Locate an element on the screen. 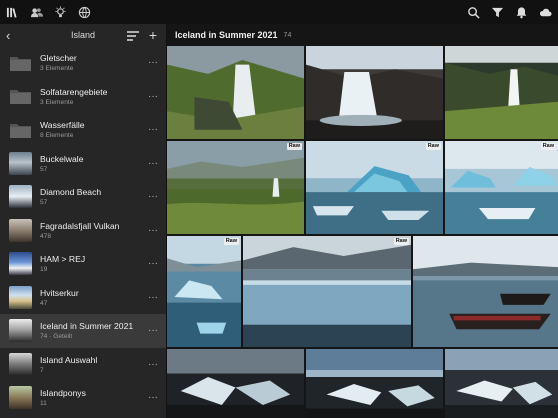 This screenshot has height=418, width=558. search-icon is located at coordinates (473, 12).